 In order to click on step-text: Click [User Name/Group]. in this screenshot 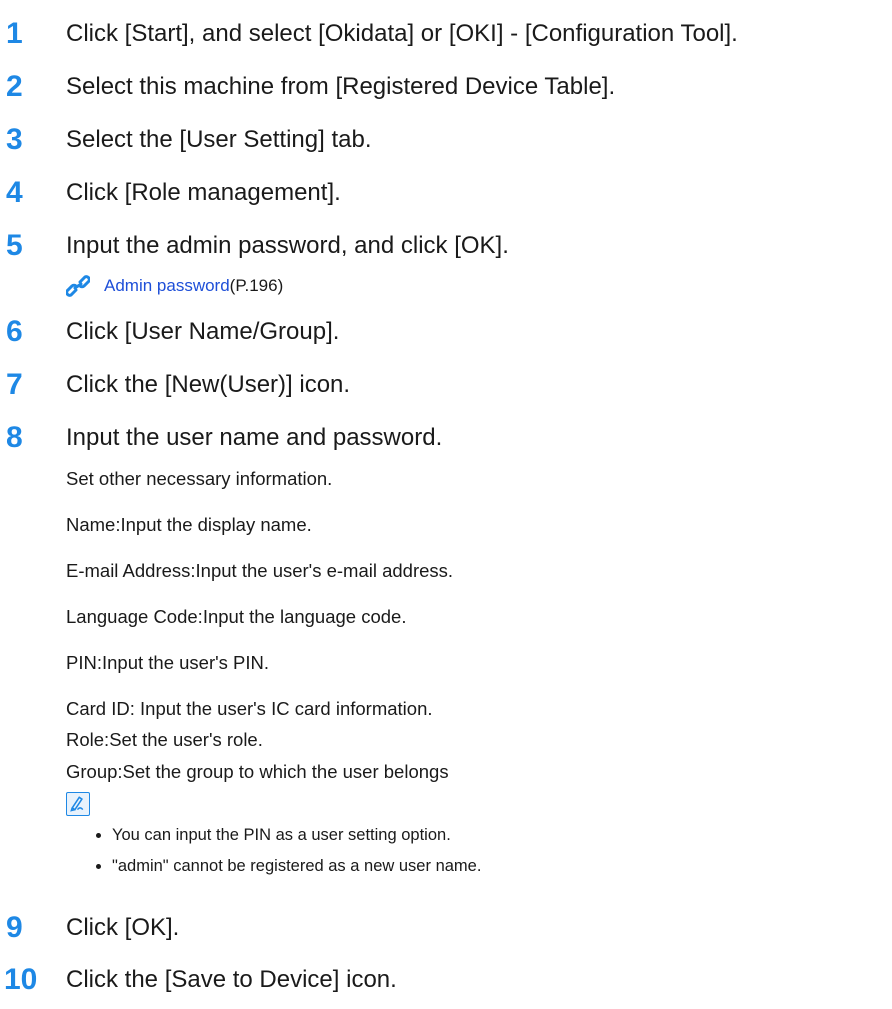, I will do `click(203, 331)`.